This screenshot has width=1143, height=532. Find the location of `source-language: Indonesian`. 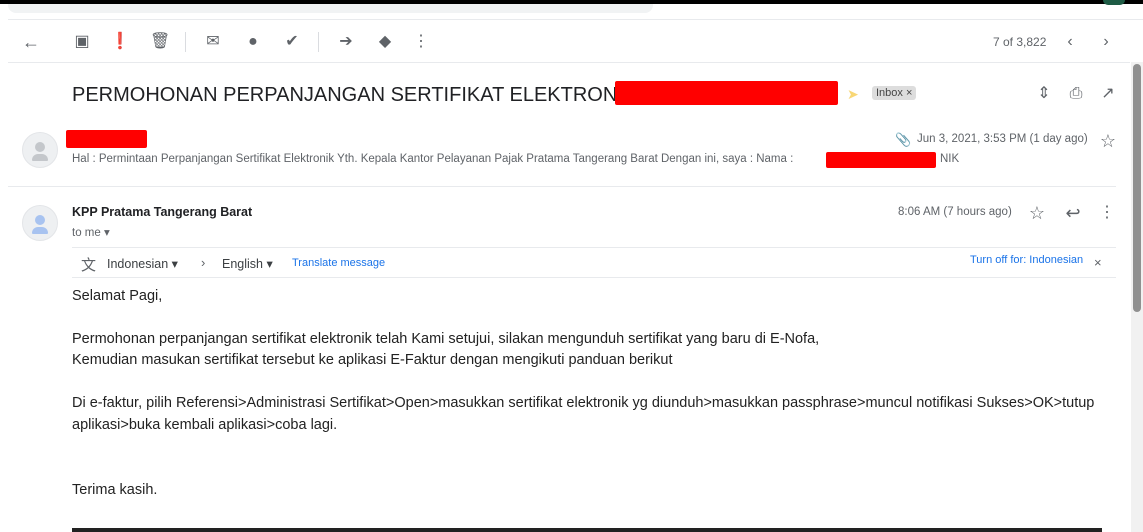

source-language: Indonesian is located at coordinates (138, 264).